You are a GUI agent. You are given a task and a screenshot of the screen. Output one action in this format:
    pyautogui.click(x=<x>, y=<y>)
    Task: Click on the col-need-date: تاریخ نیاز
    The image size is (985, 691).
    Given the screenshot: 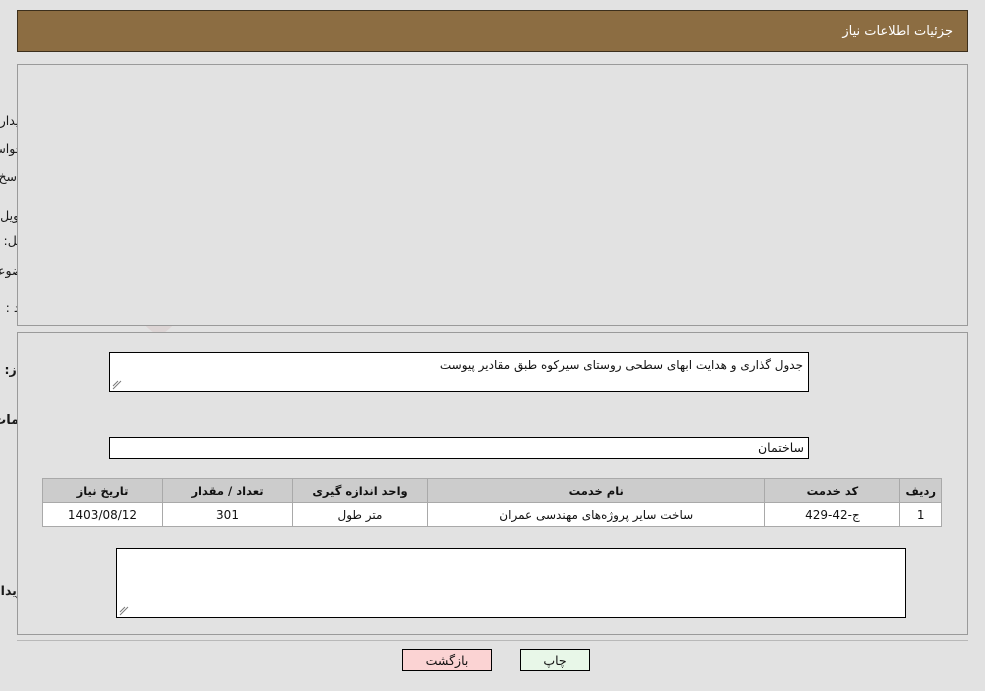 What is the action you would take?
    pyautogui.click(x=103, y=490)
    